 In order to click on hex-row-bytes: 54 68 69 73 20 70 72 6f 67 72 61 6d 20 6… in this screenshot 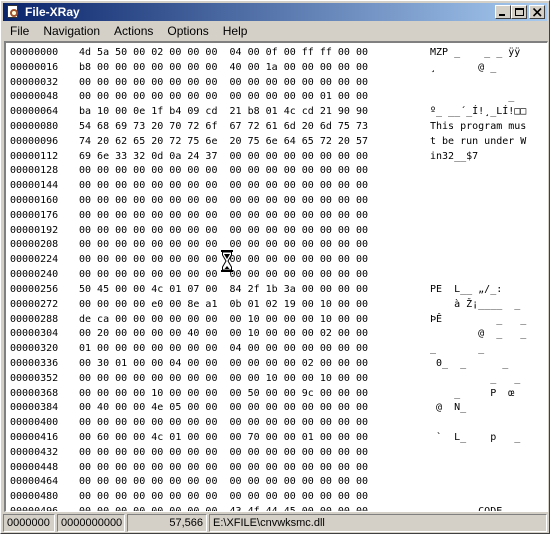, I will do `click(223, 126)`.